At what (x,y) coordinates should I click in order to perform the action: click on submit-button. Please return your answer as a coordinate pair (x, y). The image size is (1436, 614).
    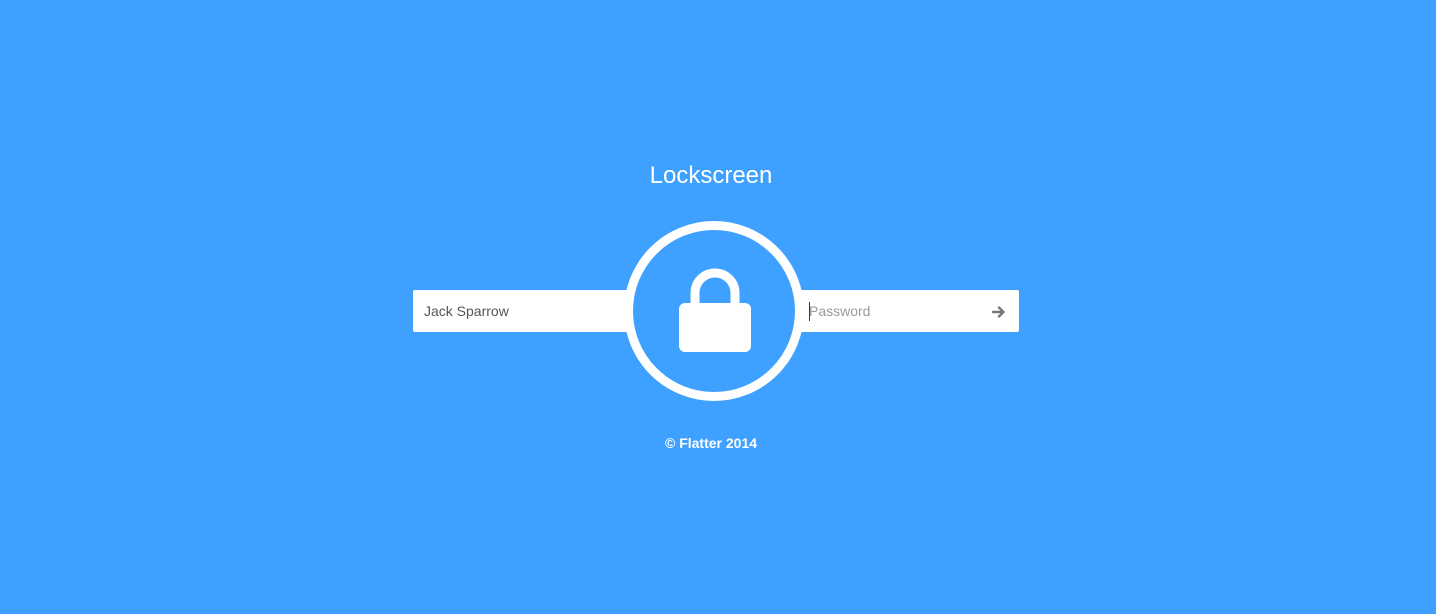
    Looking at the image, I should click on (999, 312).